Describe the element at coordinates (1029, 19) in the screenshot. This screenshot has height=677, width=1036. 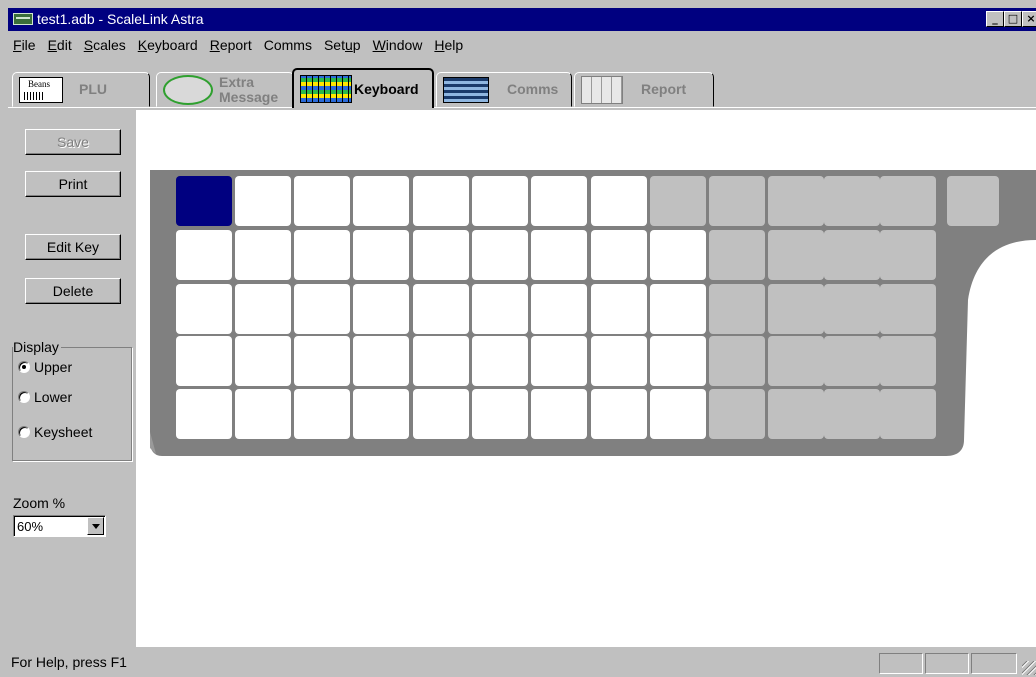
I see `close-button: ×` at that location.